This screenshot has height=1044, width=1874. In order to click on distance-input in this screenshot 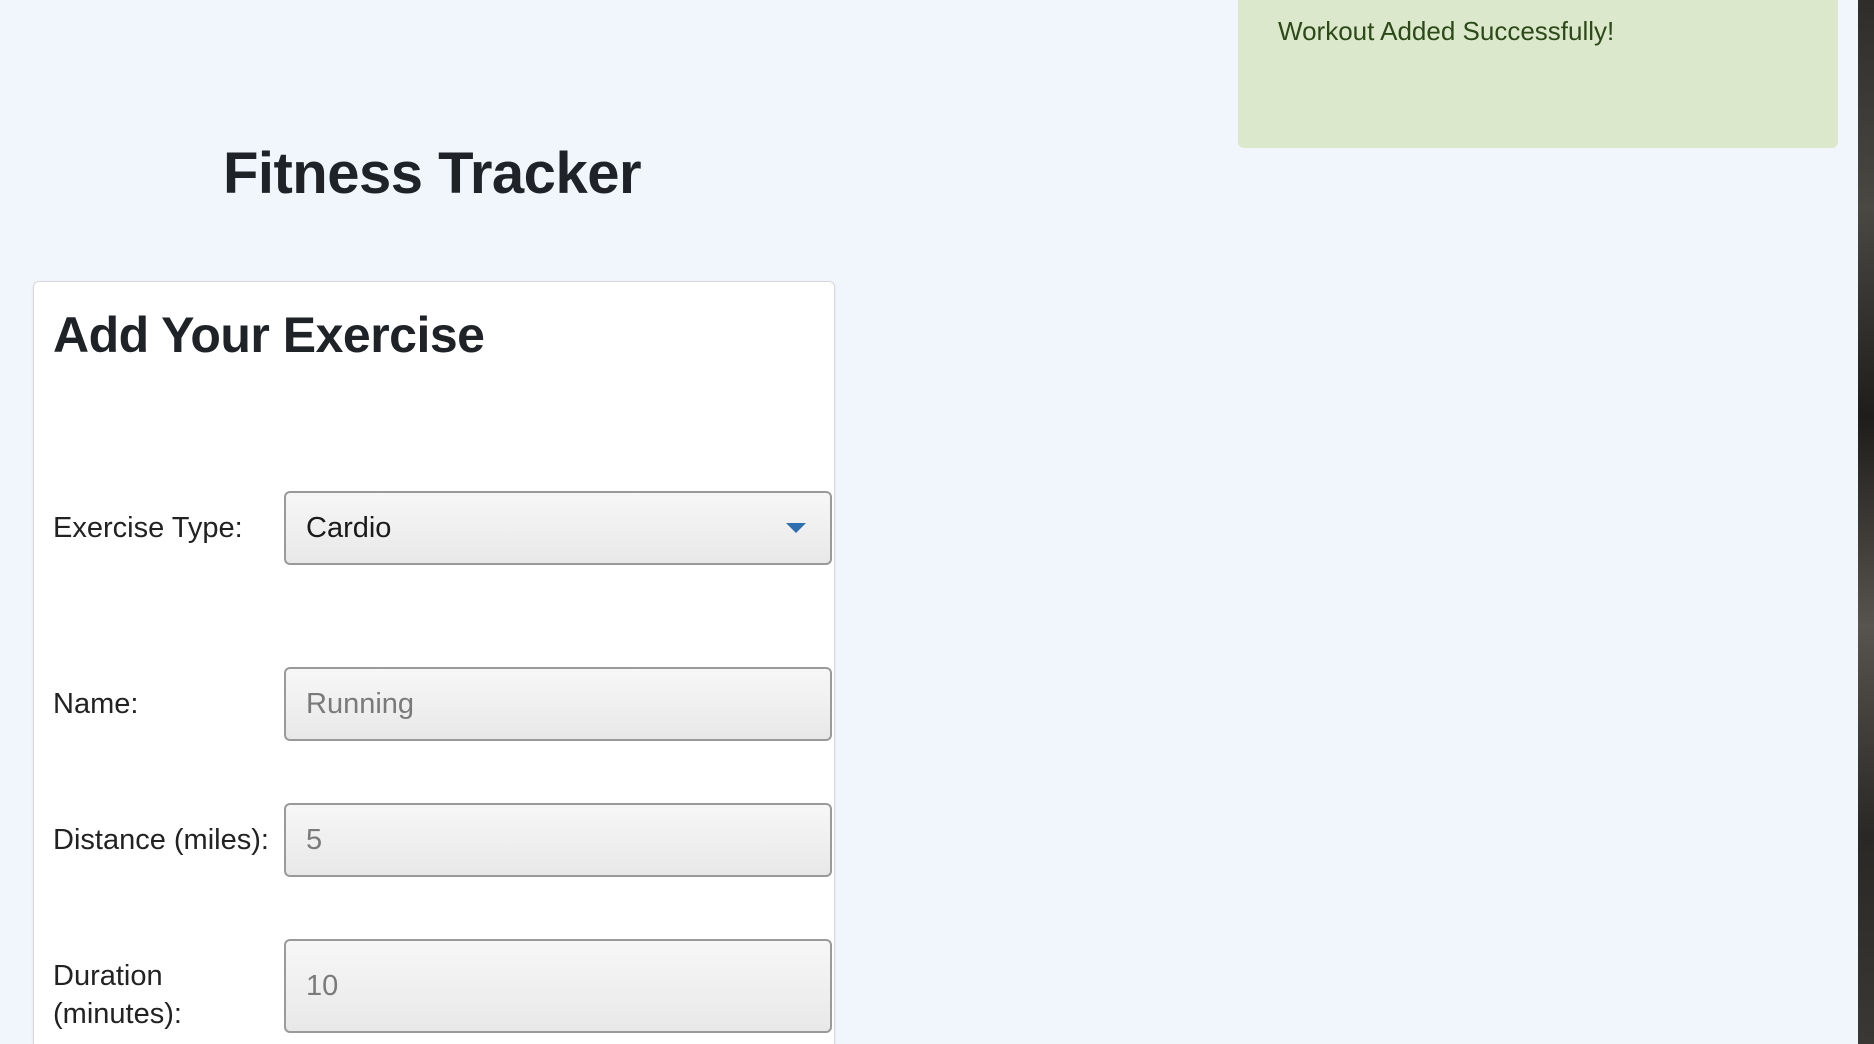, I will do `click(558, 840)`.